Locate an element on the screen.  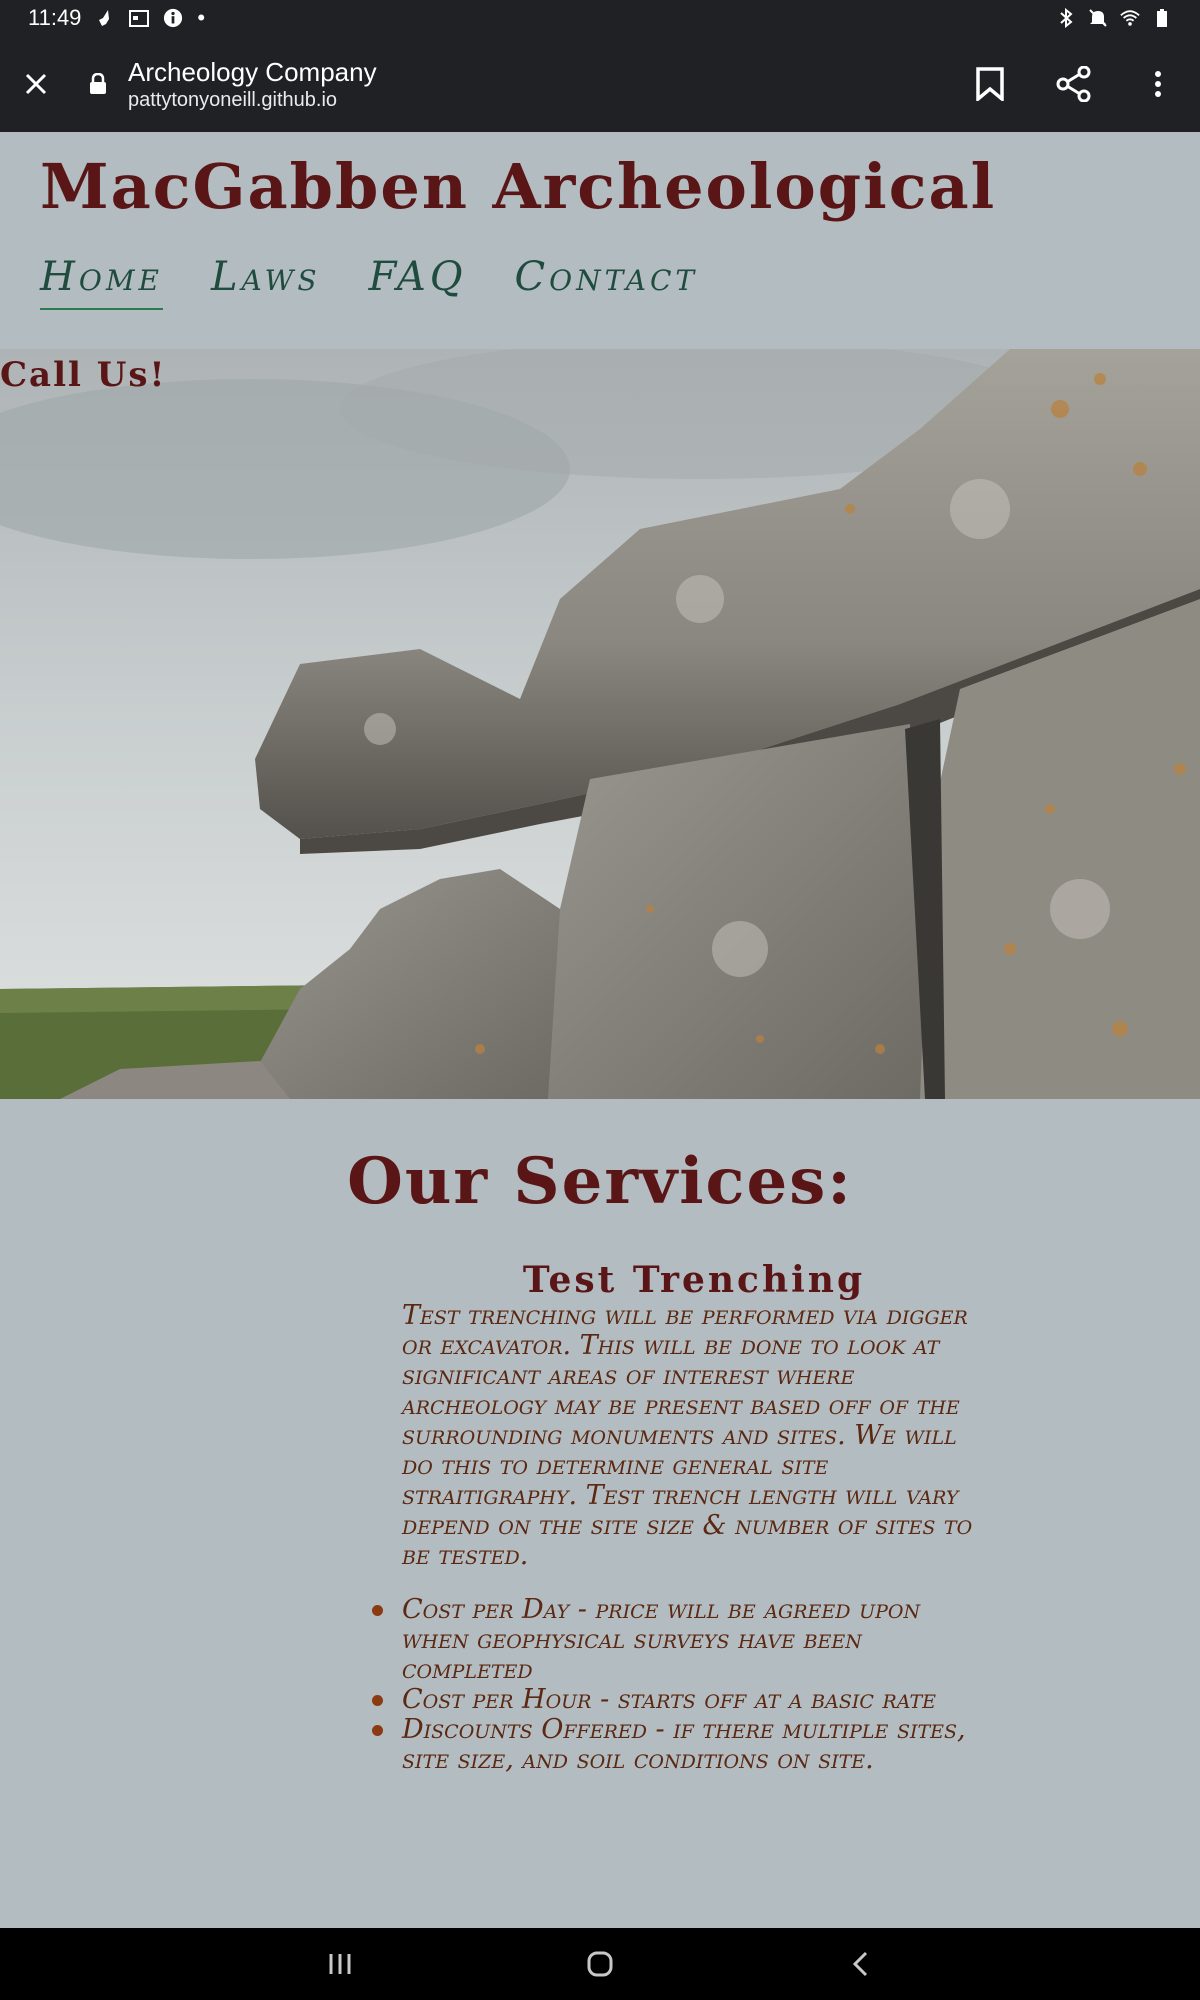
page-title: Archeology Company is located at coordinates (252, 72).